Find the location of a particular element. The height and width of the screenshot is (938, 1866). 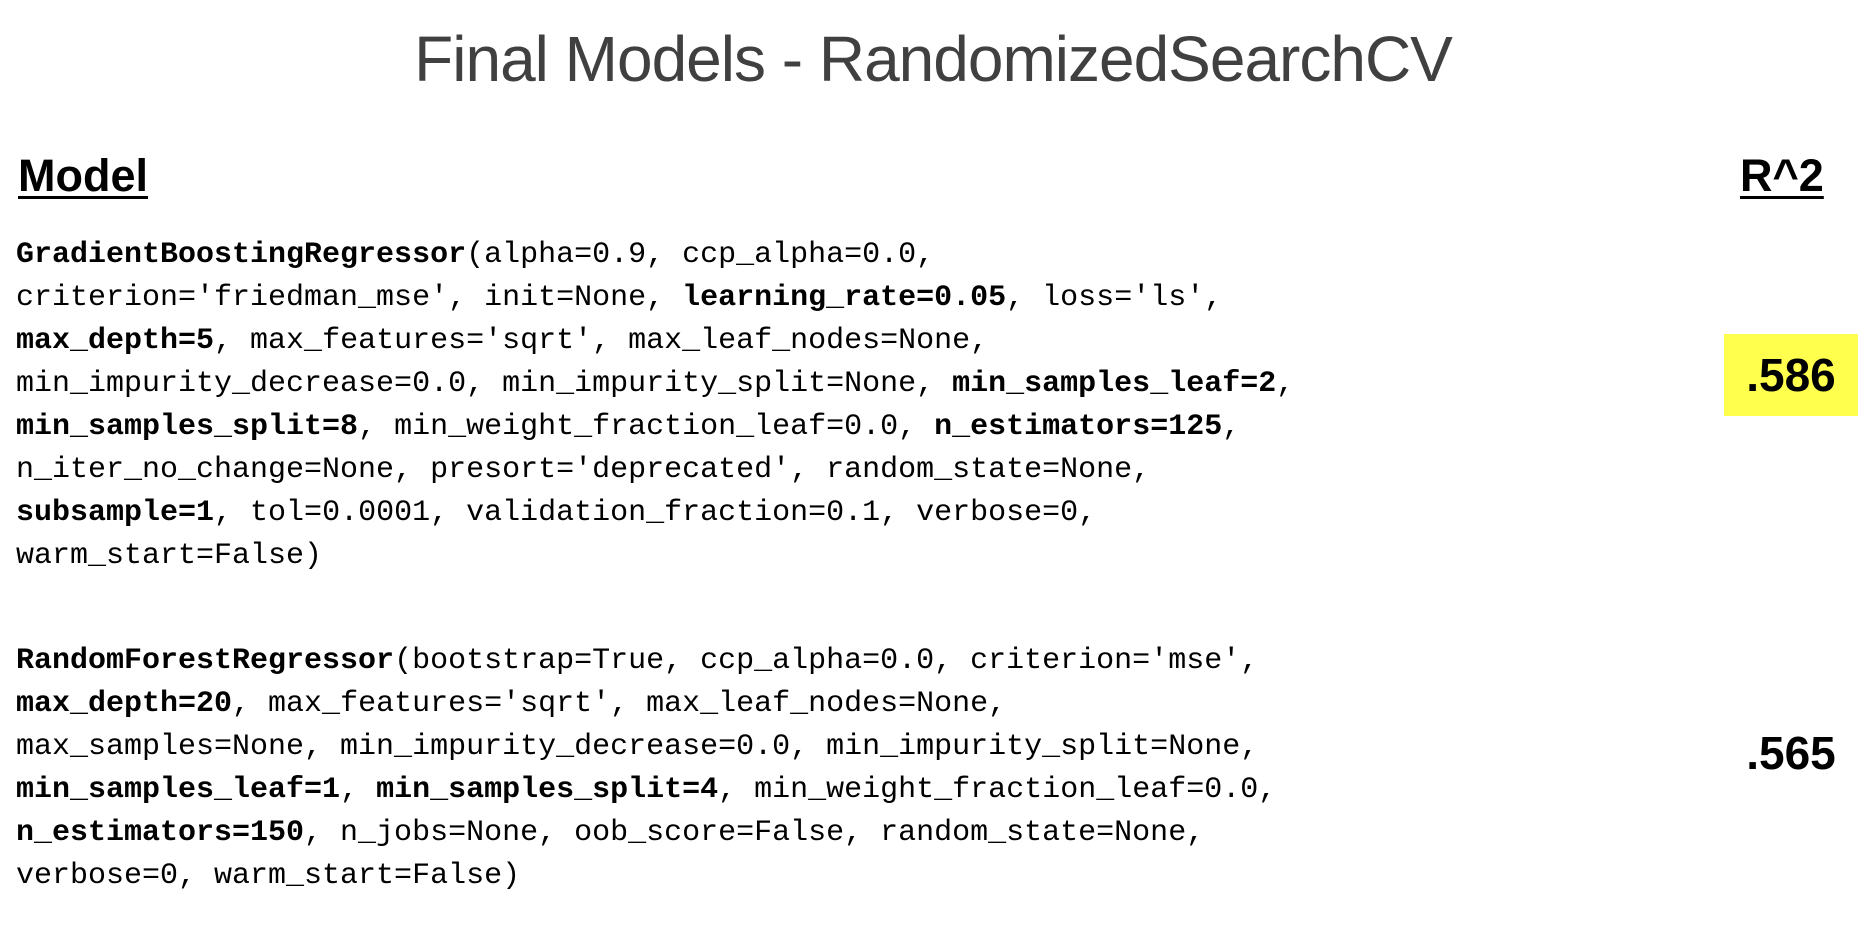

code-text: , loss='ls', is located at coordinates (1114, 298).